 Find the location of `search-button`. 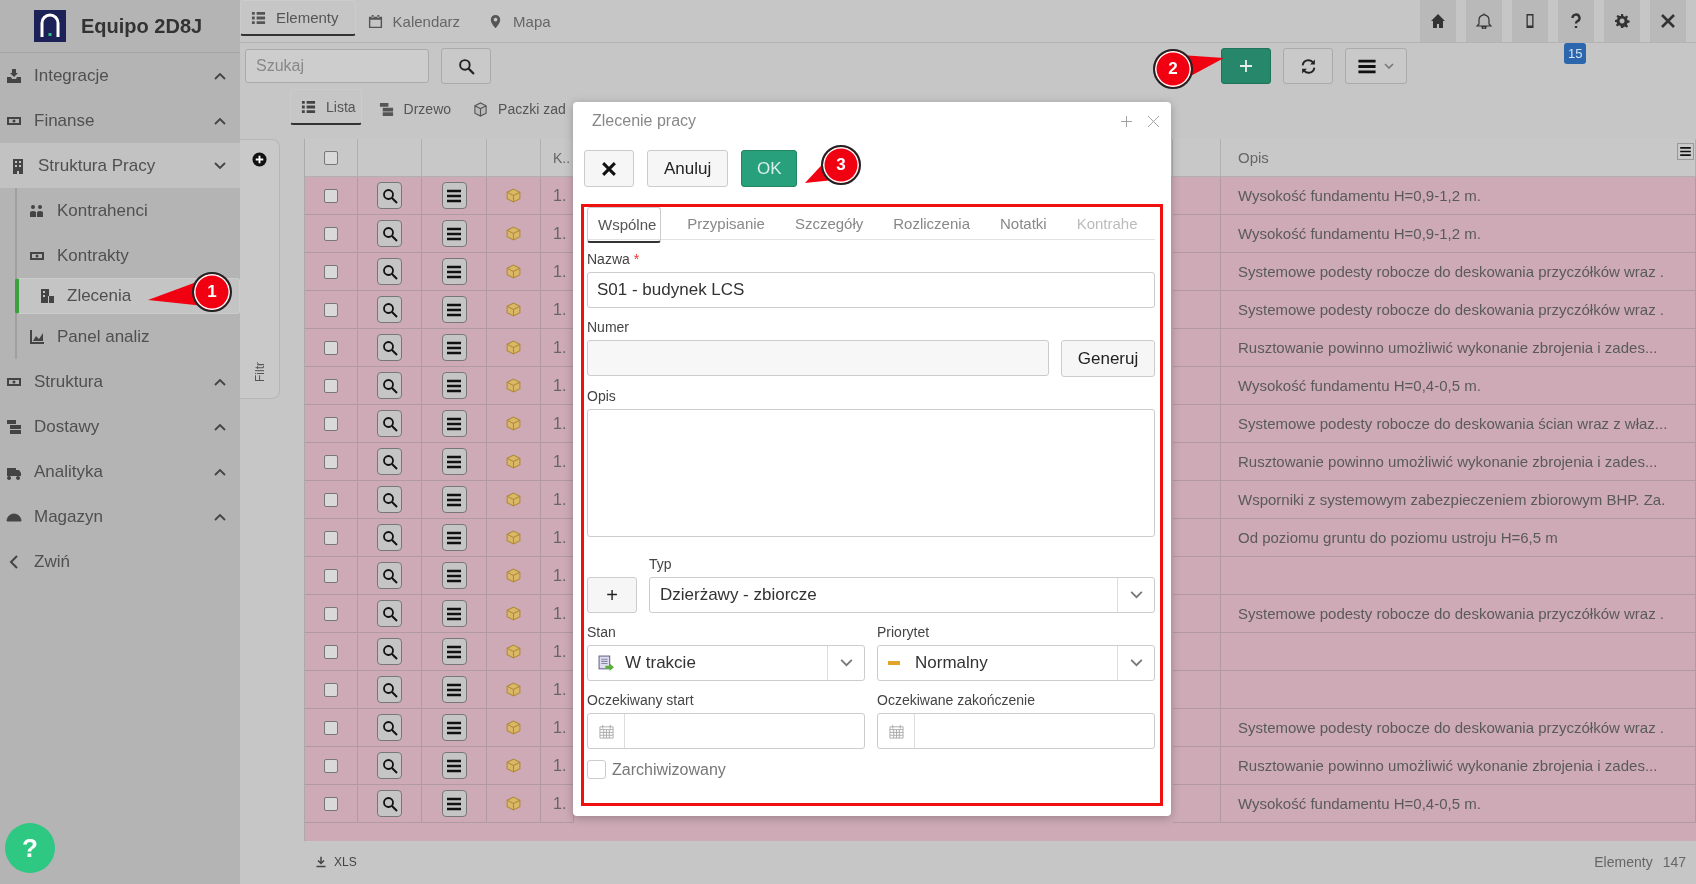

search-button is located at coordinates (466, 66).